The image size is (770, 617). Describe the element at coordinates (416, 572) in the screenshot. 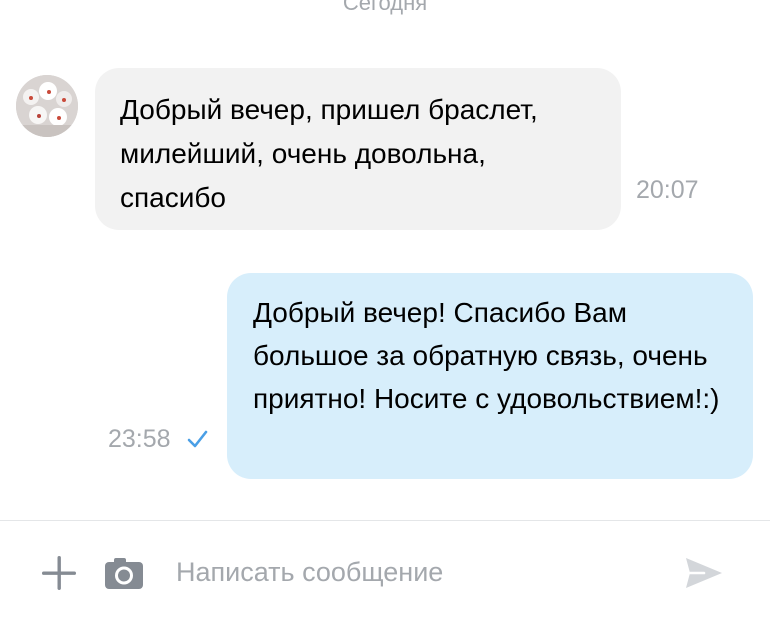

I see `message-input` at that location.